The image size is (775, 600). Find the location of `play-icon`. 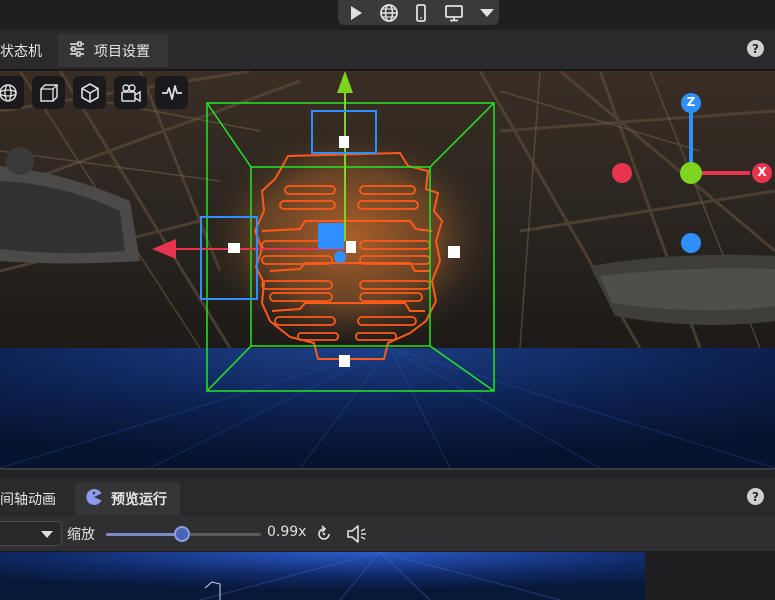

play-icon is located at coordinates (356, 13).